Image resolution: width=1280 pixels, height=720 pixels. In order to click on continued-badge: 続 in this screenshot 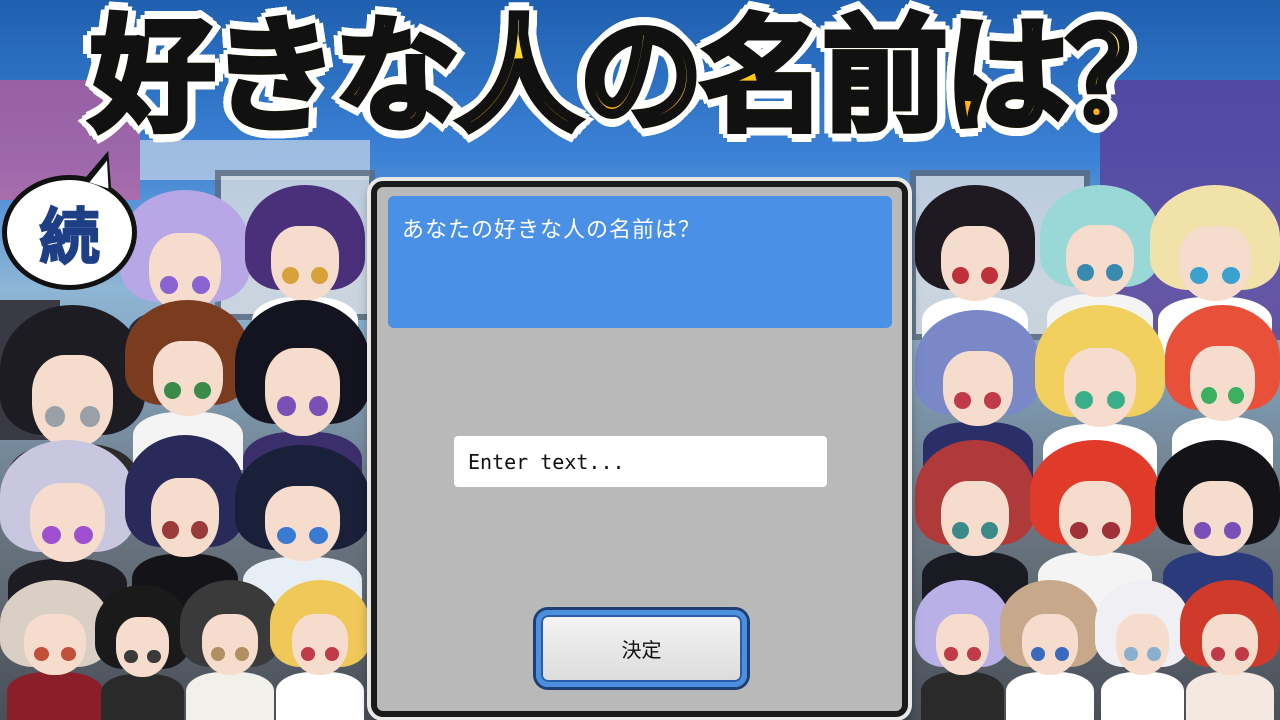, I will do `click(69, 232)`.